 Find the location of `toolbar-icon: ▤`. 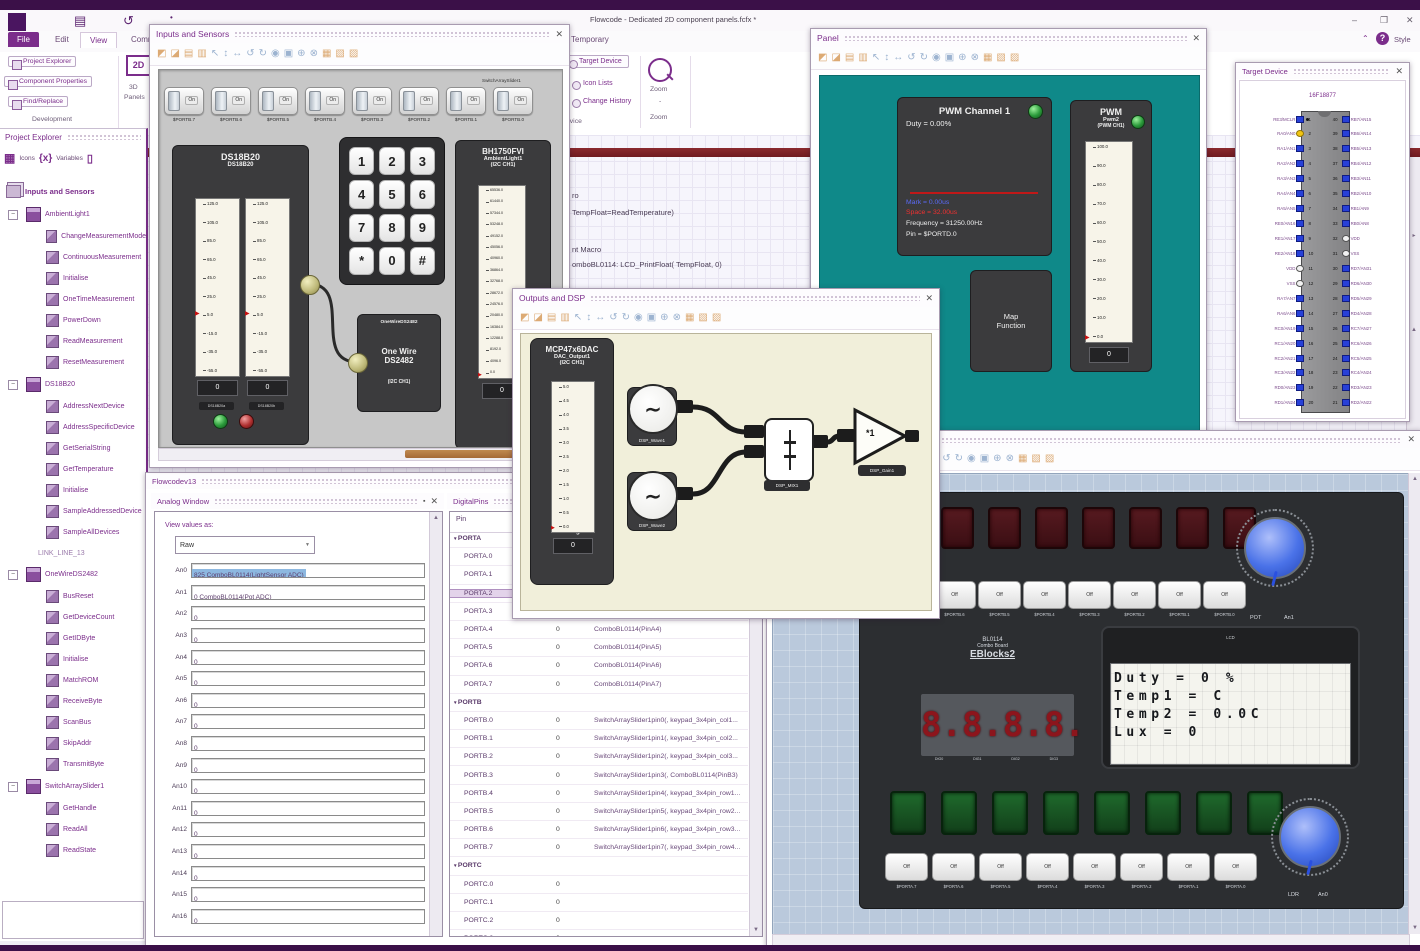

toolbar-icon: ▤ is located at coordinates (551, 318).